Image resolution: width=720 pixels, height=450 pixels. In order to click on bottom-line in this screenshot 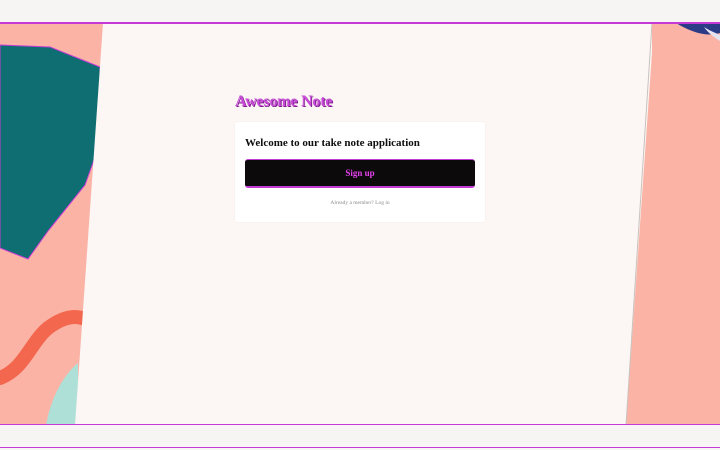, I will do `click(360, 447)`.